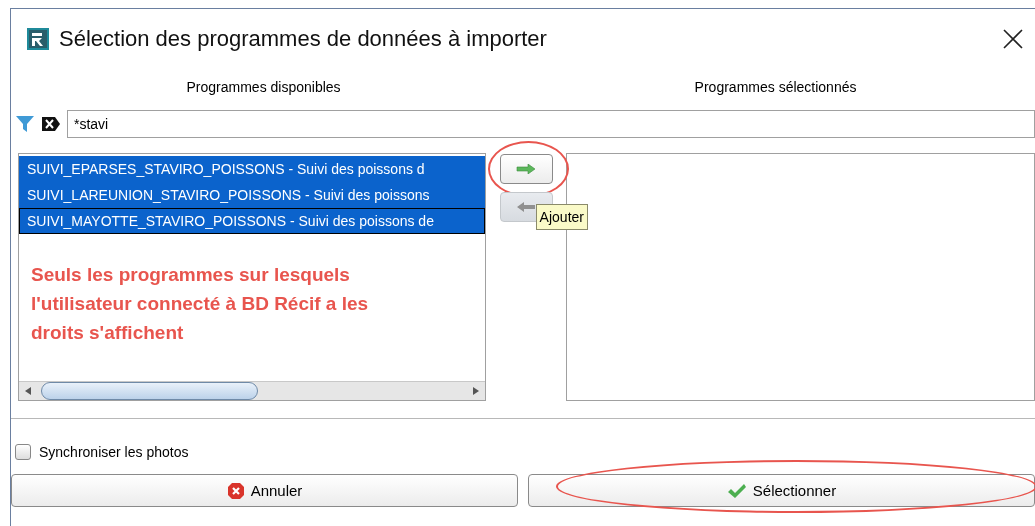 The height and width of the screenshot is (526, 1035). Describe the element at coordinates (25, 124) in the screenshot. I see `filter-icon` at that location.